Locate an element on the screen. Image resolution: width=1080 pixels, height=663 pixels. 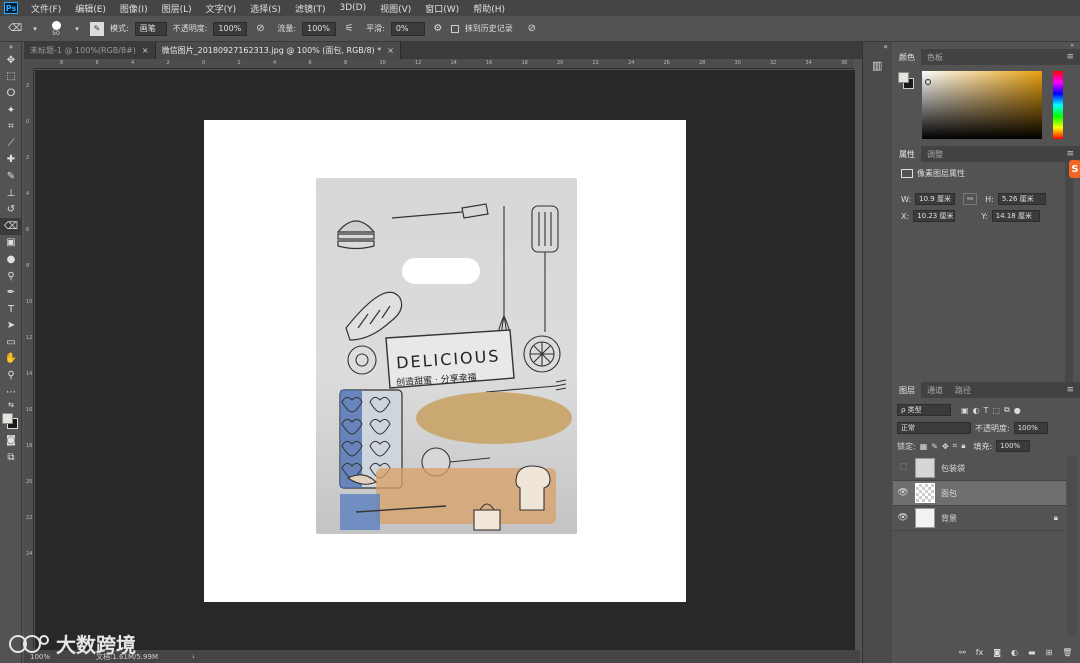
adjustment-layer-icon: ◐ is located at coordinates (1014, 652).